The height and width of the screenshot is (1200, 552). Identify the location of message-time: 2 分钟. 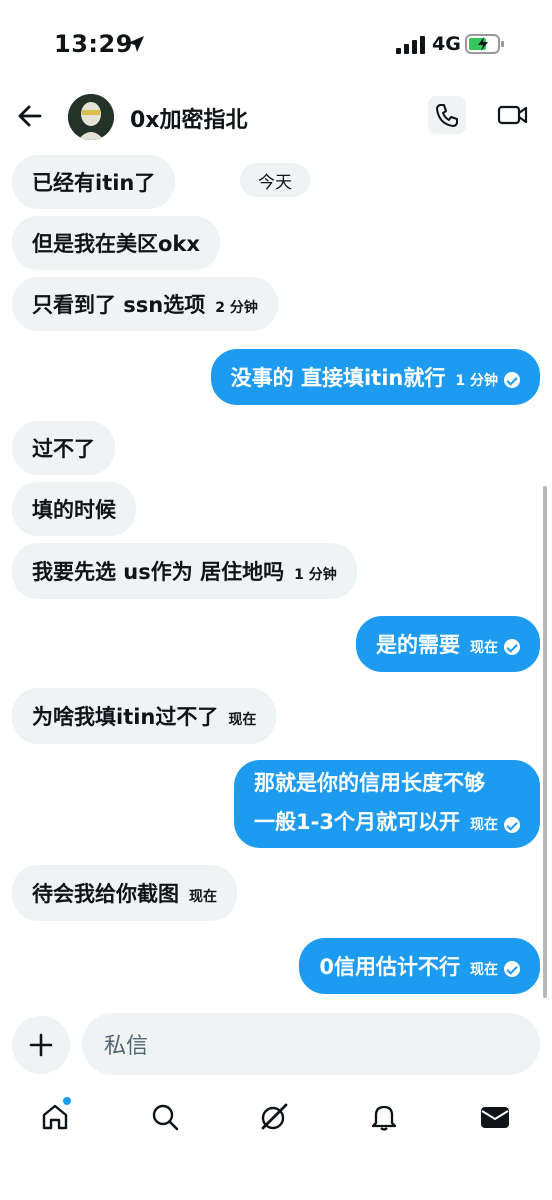
(236, 308).